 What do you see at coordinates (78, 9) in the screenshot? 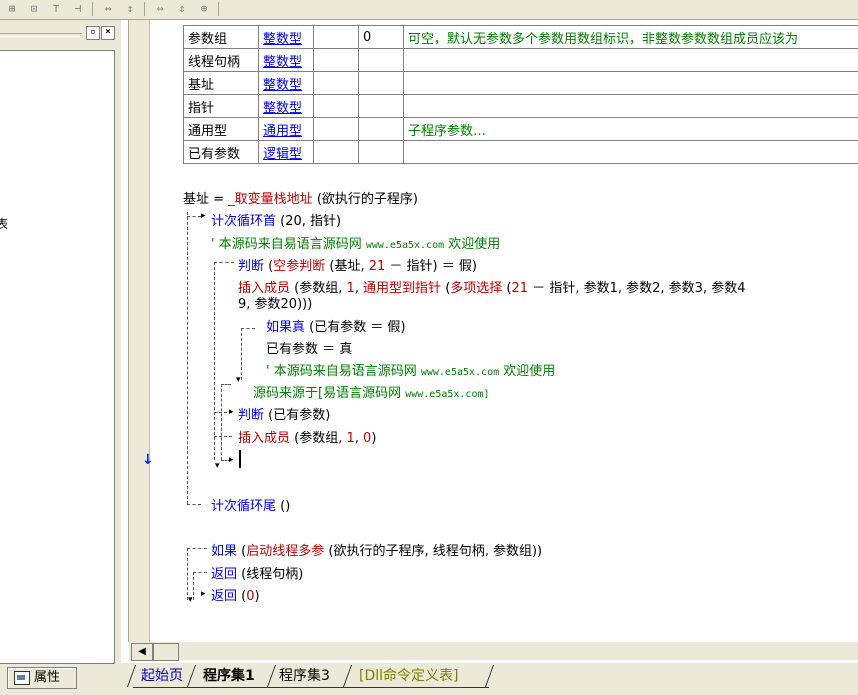
I see `align-right-icon: ⊣` at bounding box center [78, 9].